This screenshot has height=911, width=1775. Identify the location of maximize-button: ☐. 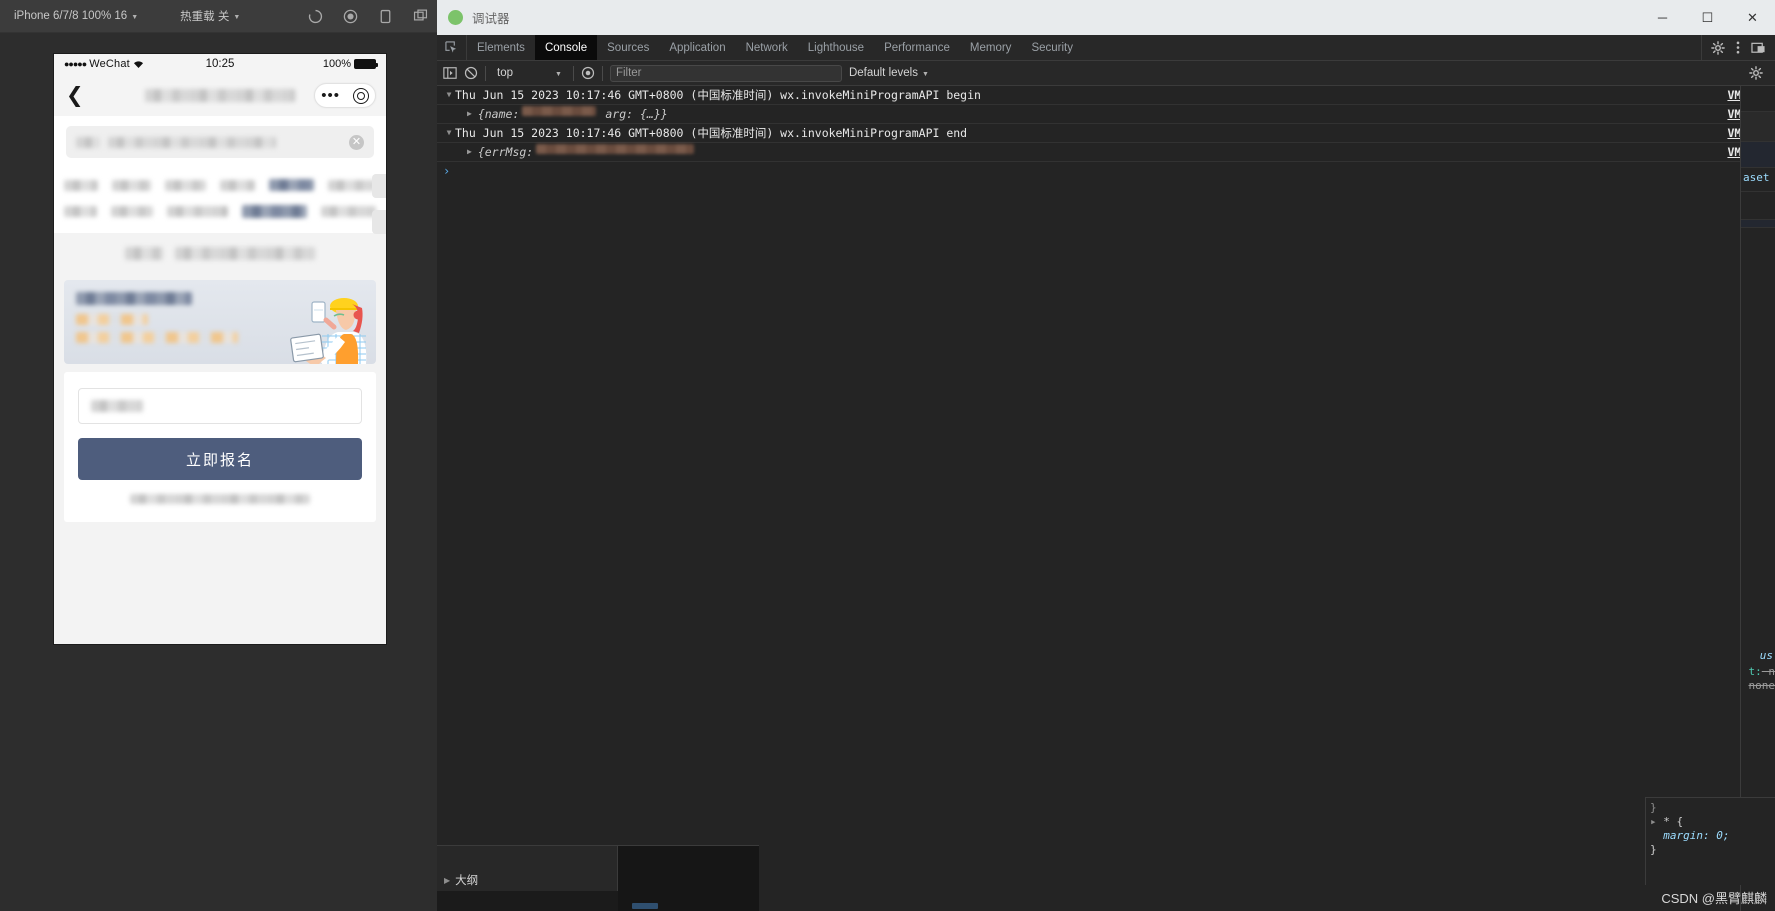
(1707, 17).